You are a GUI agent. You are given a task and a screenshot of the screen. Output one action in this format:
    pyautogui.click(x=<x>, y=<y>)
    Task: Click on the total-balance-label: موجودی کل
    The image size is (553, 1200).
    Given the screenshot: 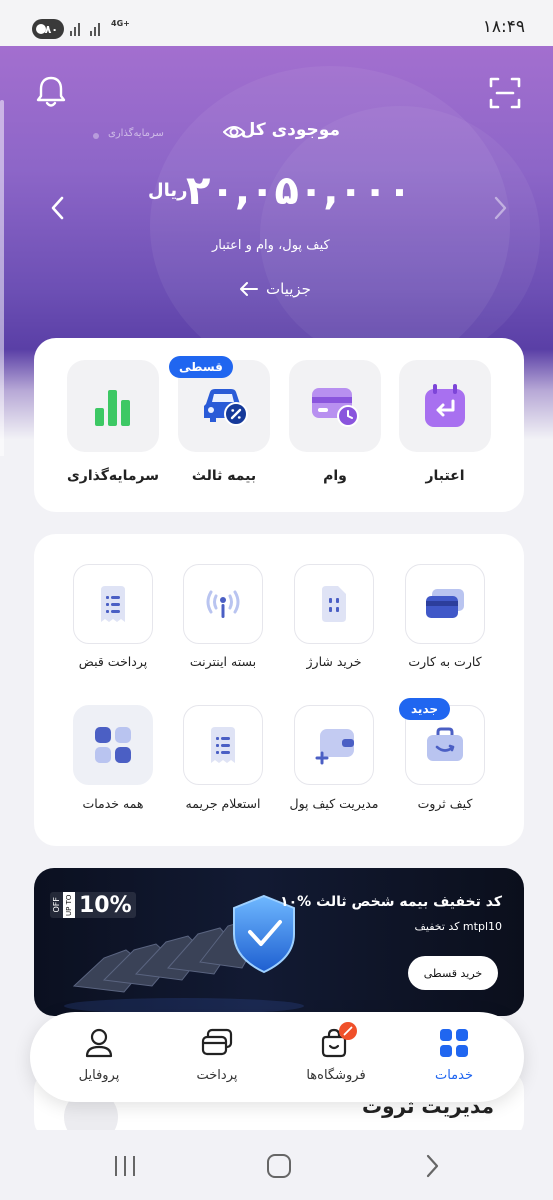 What is the action you would take?
    pyautogui.click(x=290, y=130)
    